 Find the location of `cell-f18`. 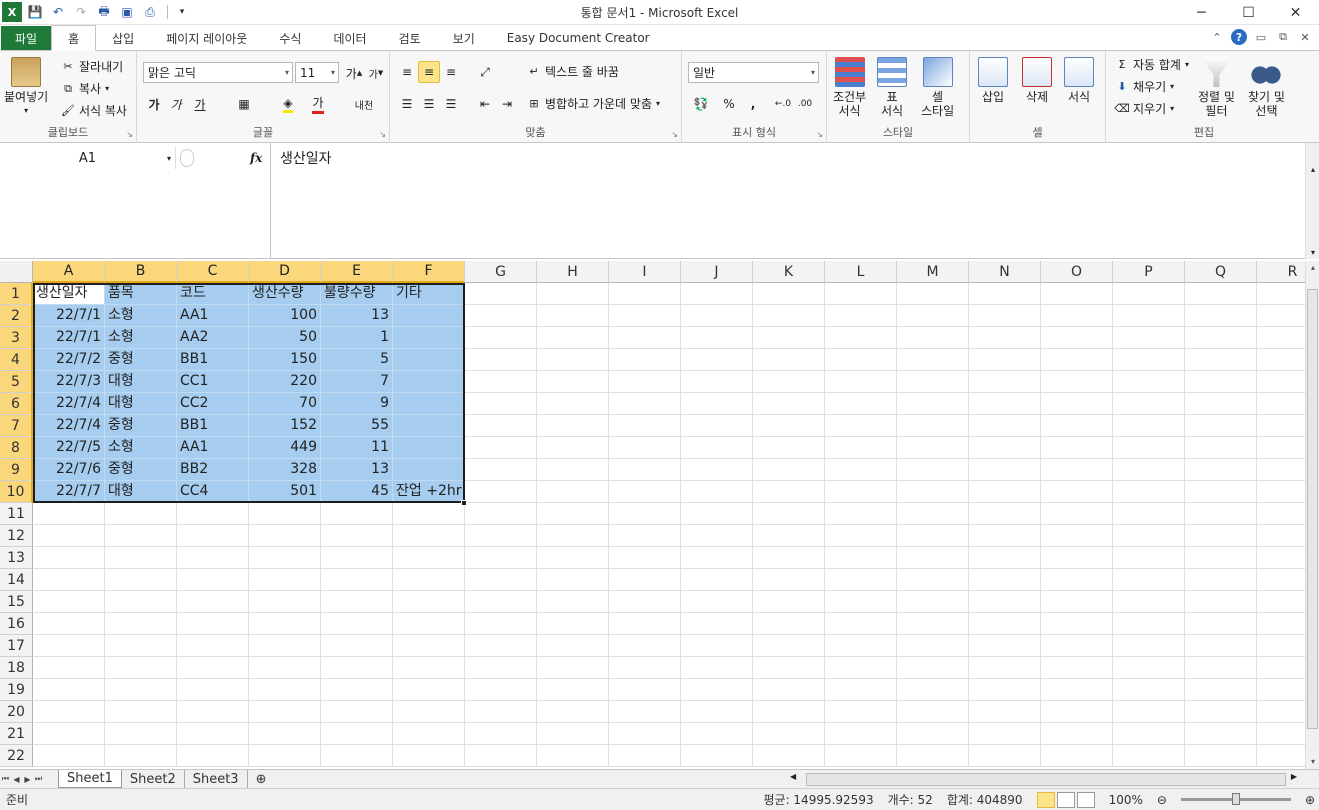

cell-f18 is located at coordinates (429, 668).